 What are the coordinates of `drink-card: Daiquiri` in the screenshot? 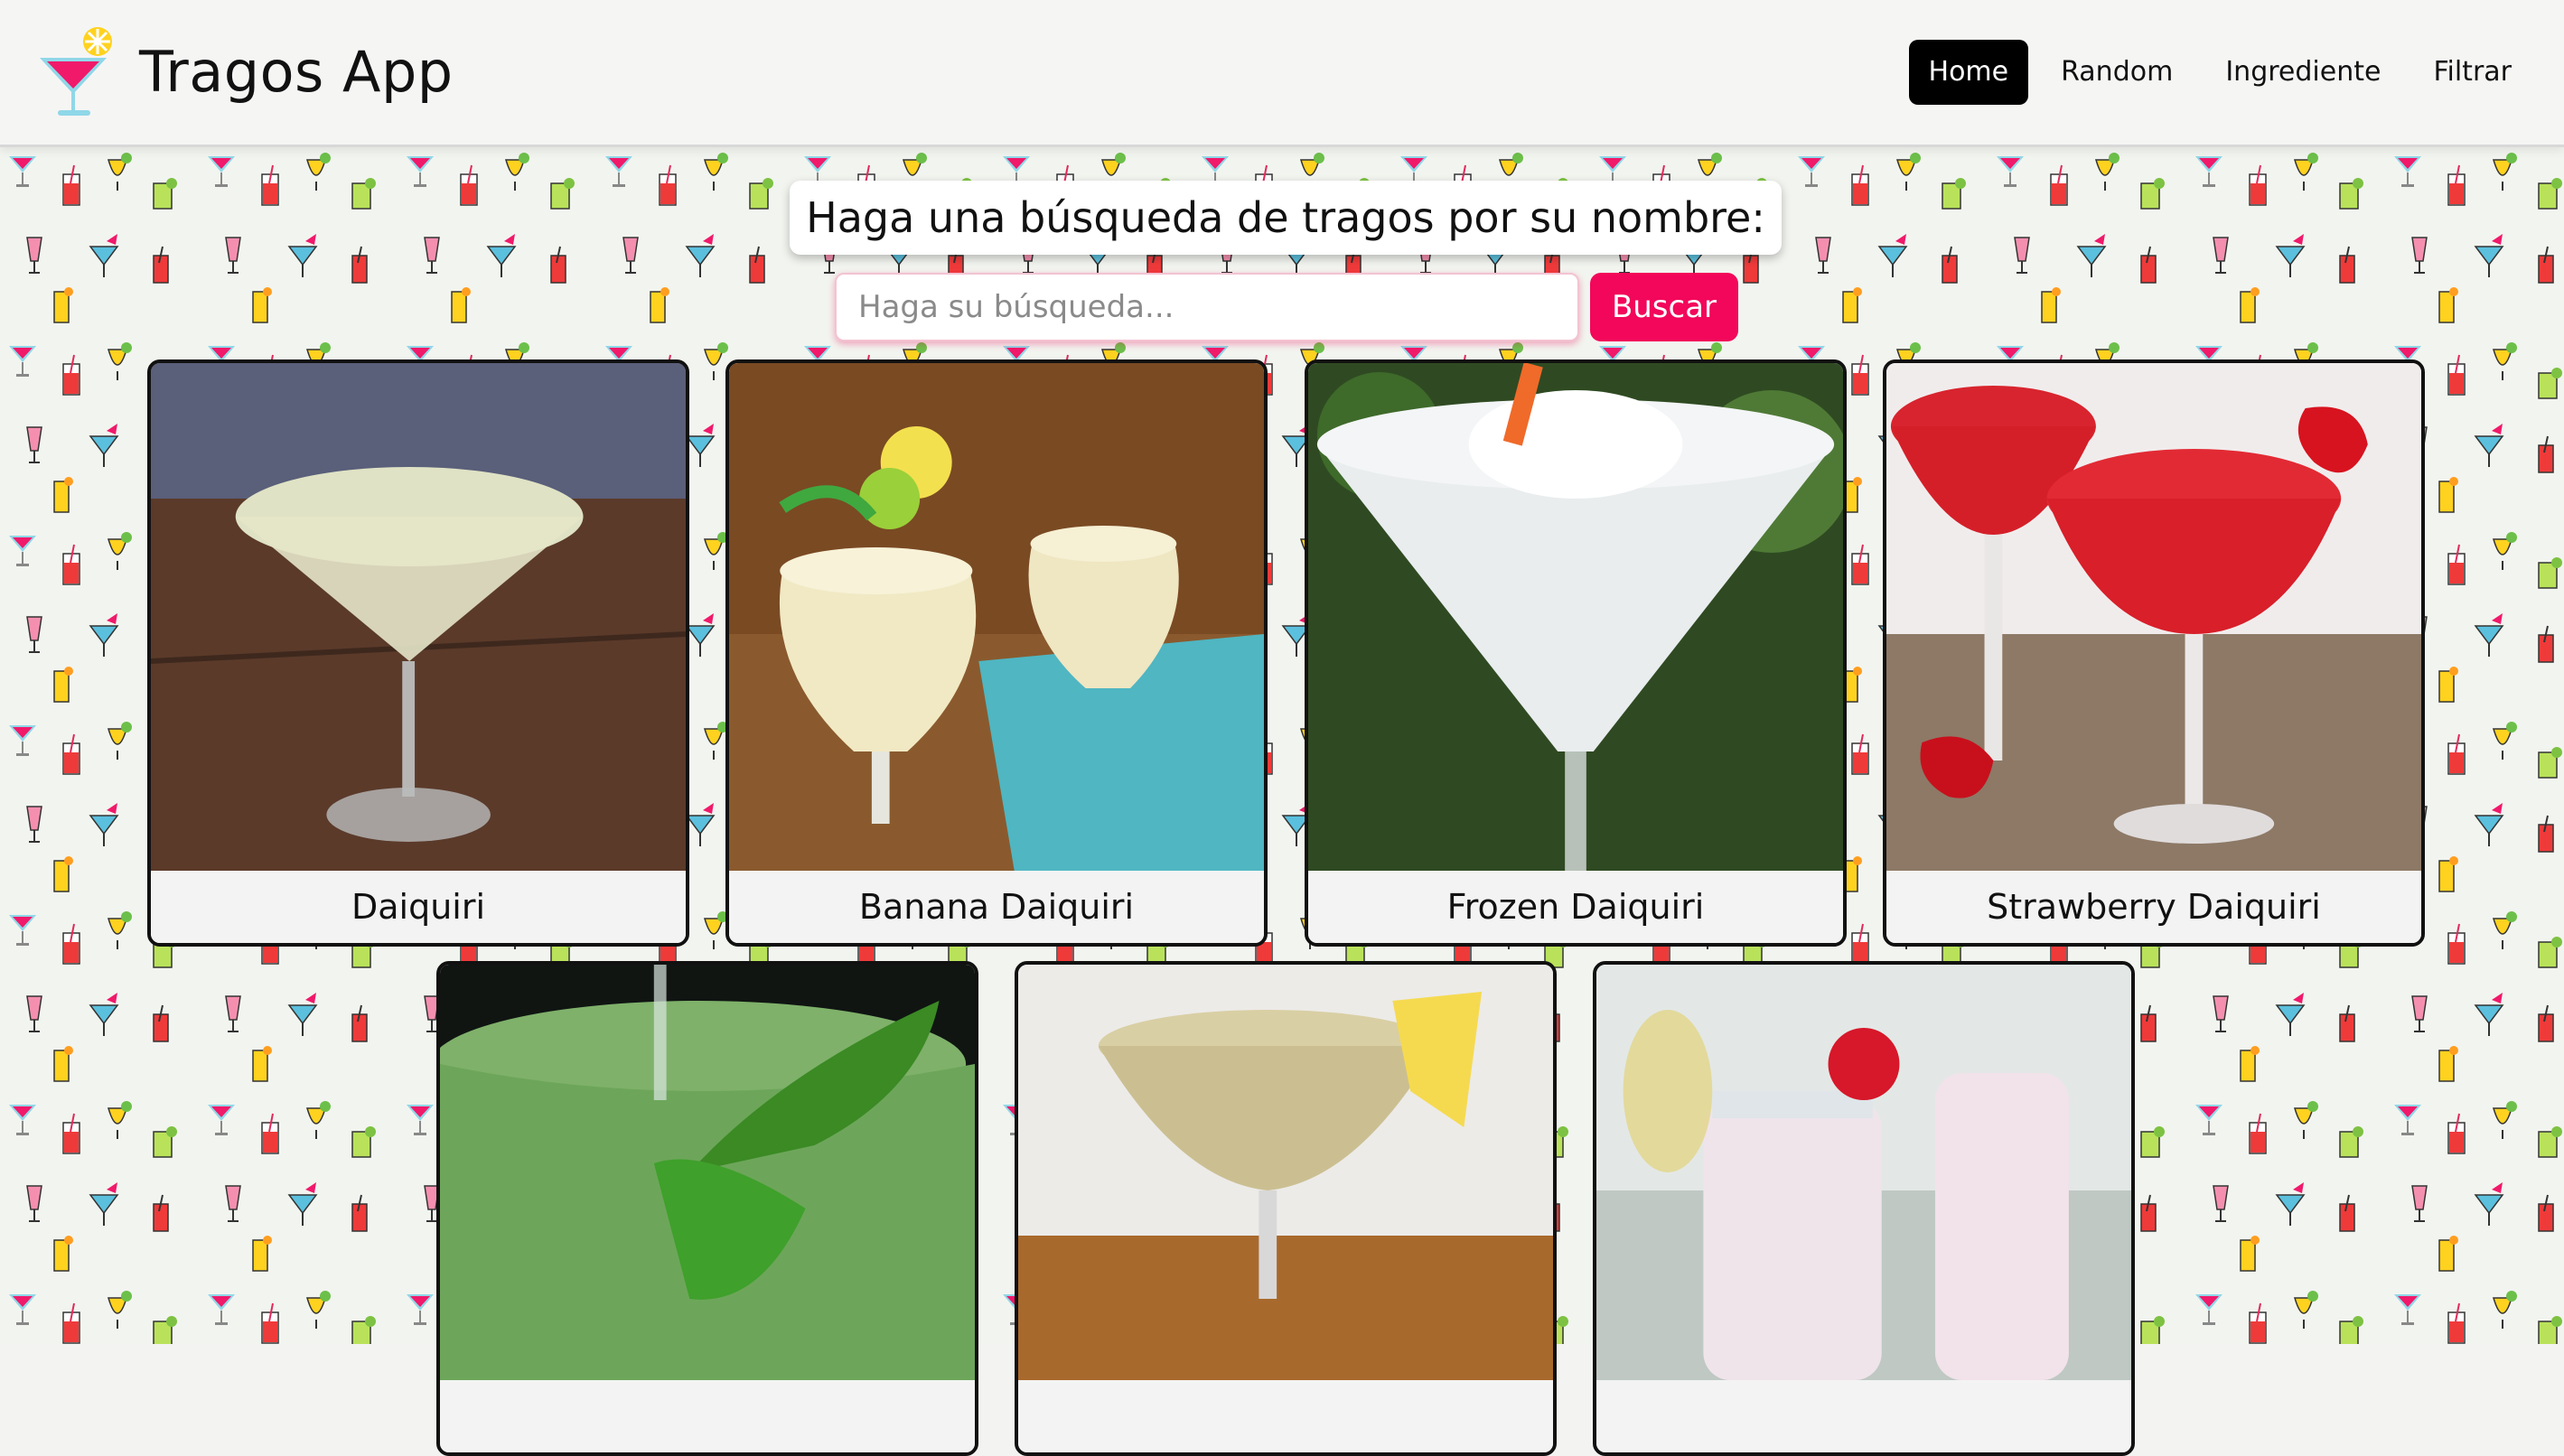 It's located at (418, 653).